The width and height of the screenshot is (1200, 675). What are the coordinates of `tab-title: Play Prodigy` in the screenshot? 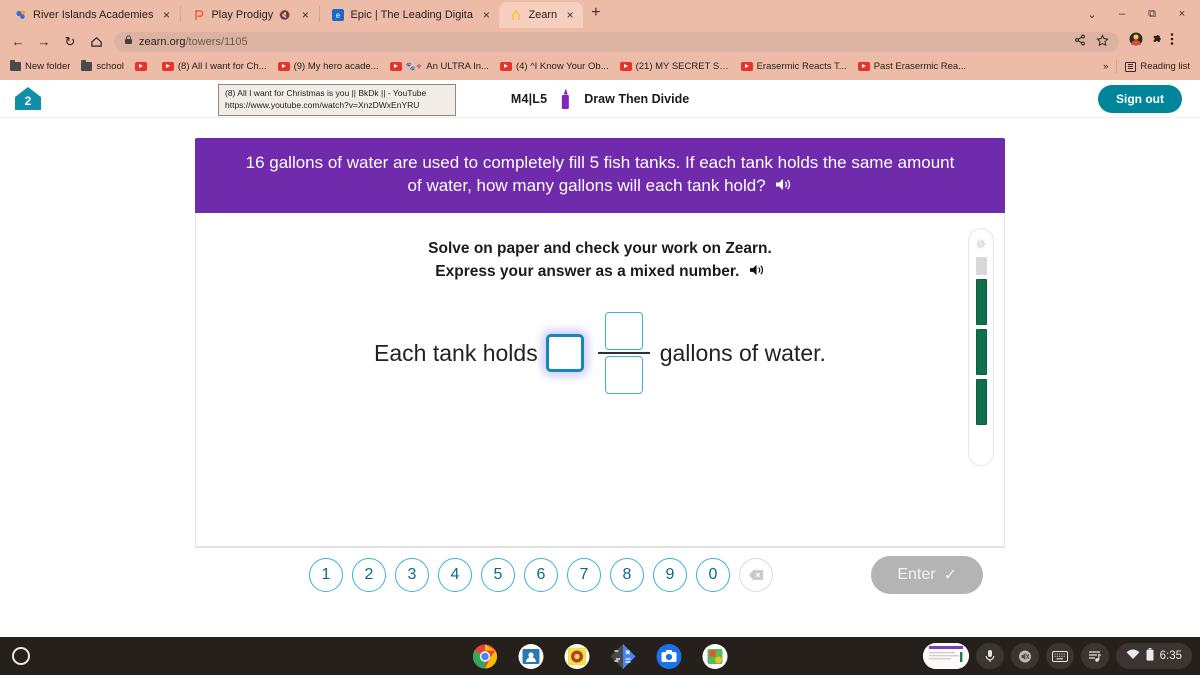 It's located at (242, 15).